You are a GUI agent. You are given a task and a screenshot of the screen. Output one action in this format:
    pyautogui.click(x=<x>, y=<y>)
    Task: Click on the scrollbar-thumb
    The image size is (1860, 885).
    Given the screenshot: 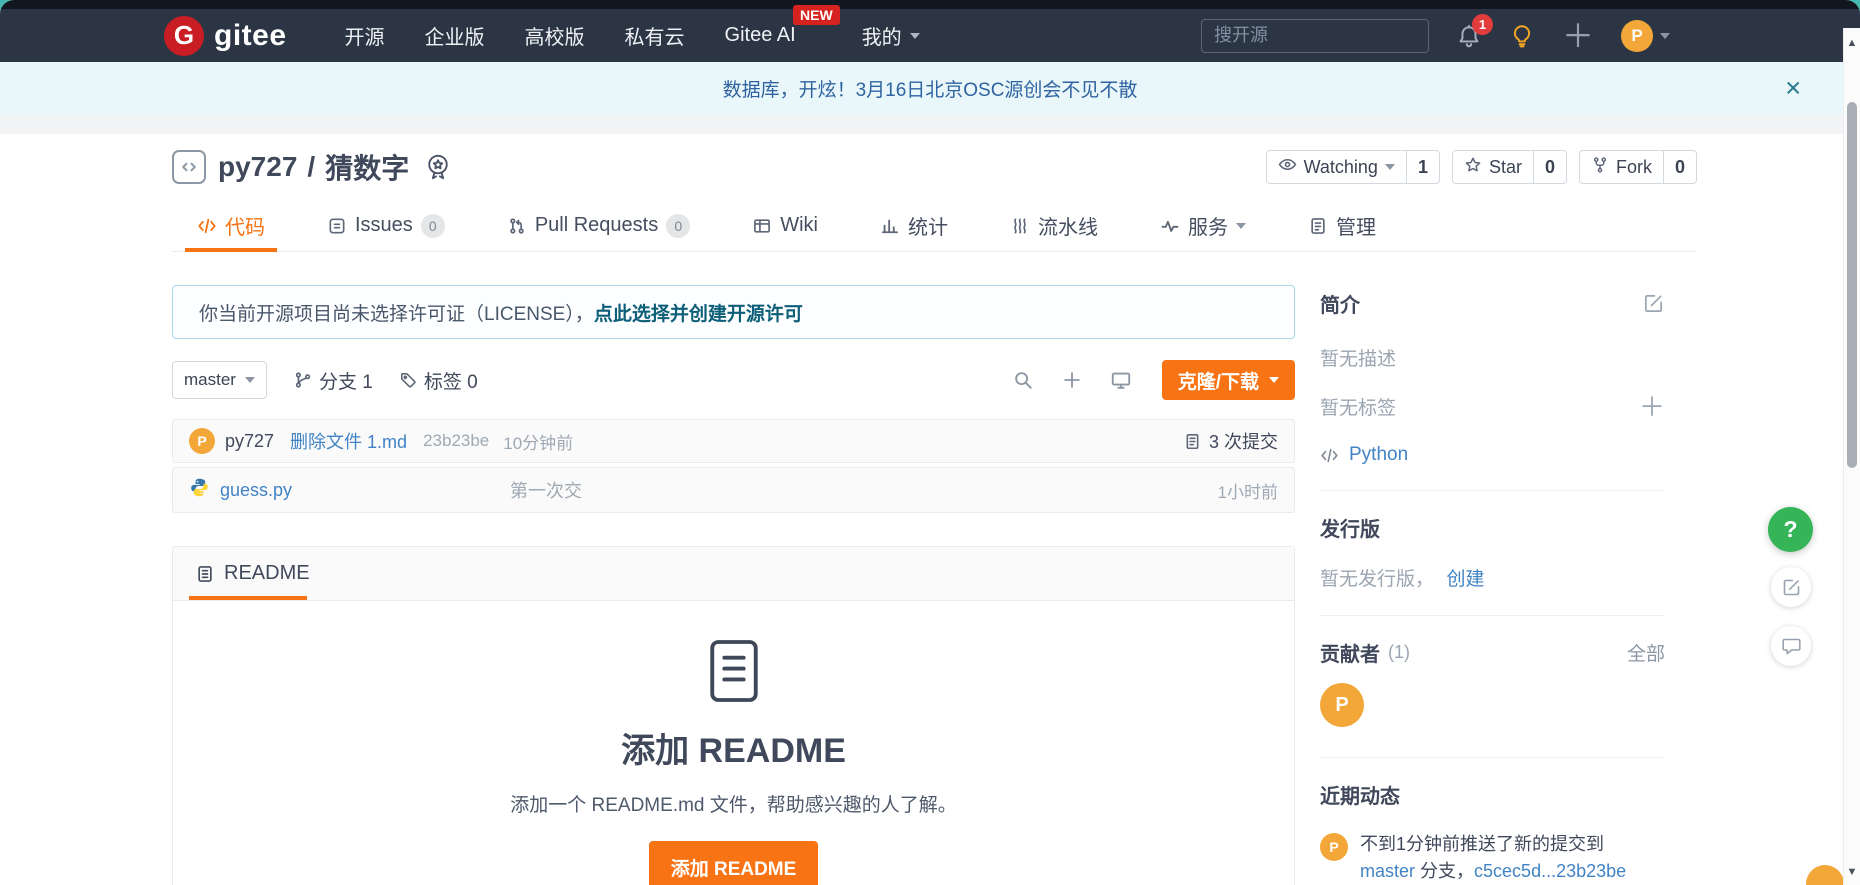 What is the action you would take?
    pyautogui.click(x=1852, y=285)
    